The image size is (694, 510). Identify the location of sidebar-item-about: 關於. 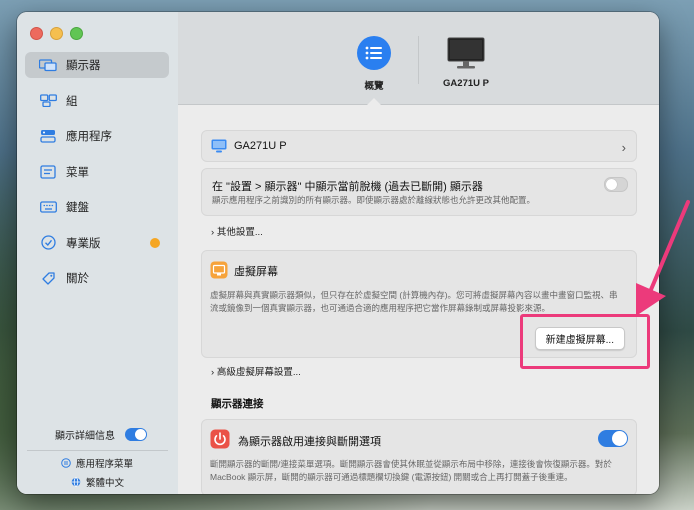
(97, 278).